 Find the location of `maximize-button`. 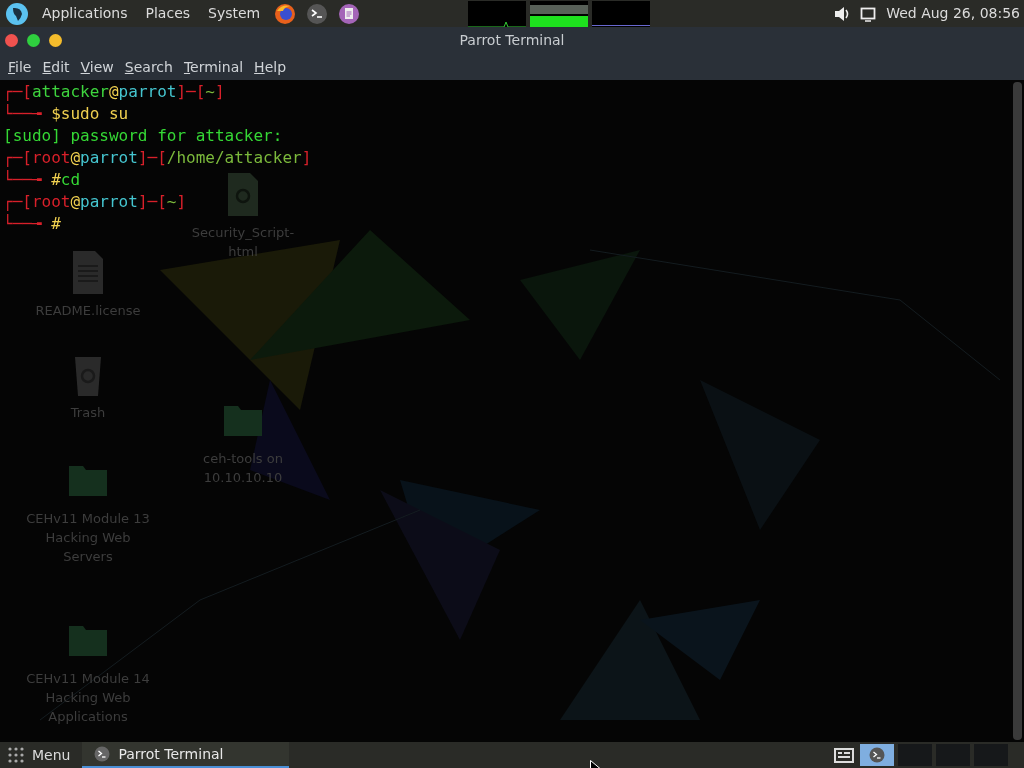

maximize-button is located at coordinates (33, 40).